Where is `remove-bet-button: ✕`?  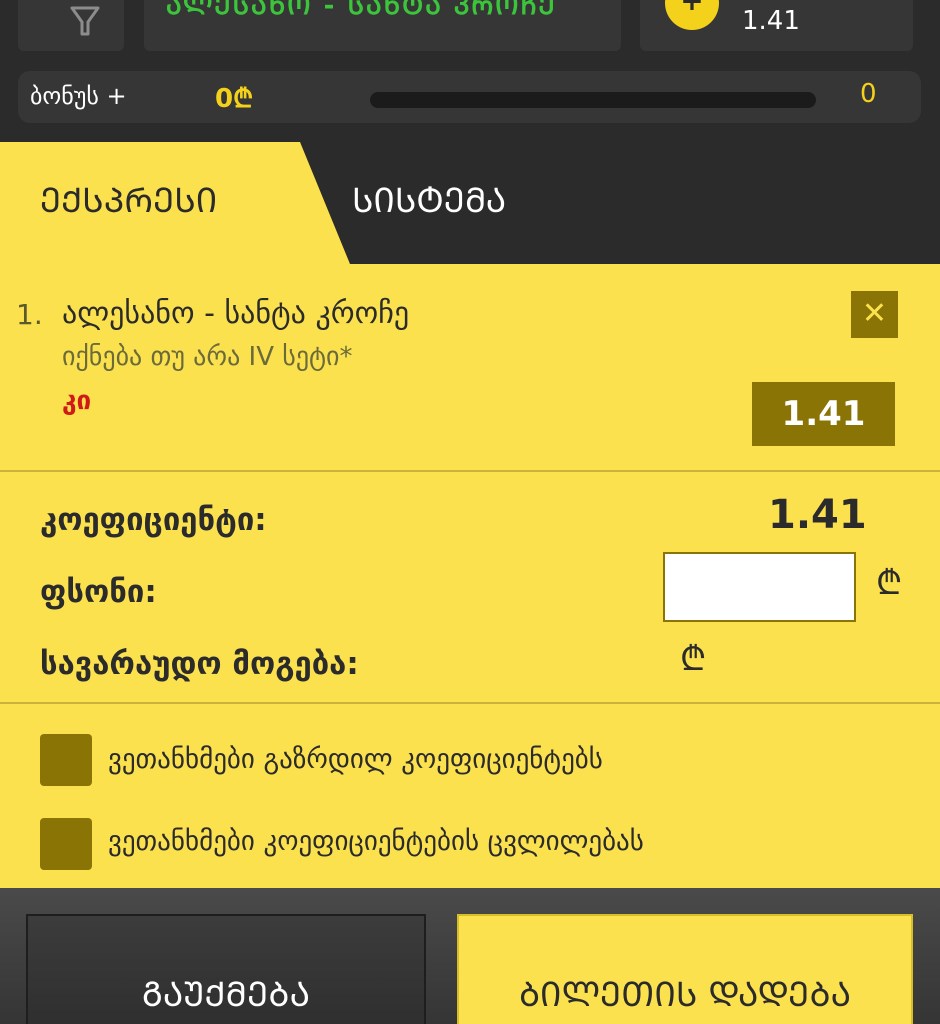
remove-bet-button: ✕ is located at coordinates (874, 314).